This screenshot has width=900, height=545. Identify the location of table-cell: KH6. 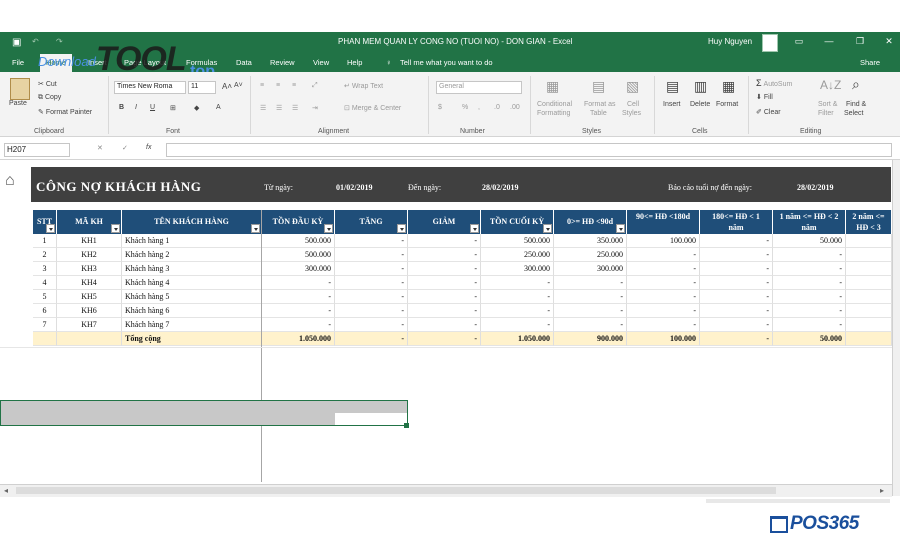
(89, 311).